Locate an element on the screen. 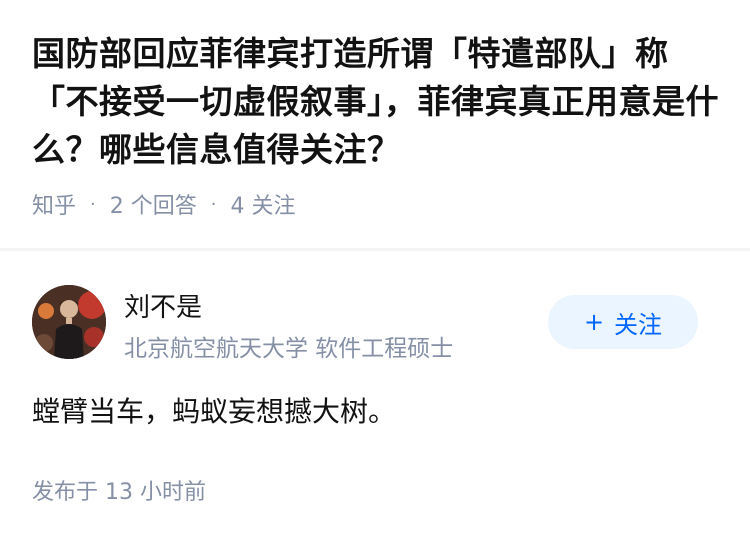  follower-count: 4 关注 is located at coordinates (262, 204).